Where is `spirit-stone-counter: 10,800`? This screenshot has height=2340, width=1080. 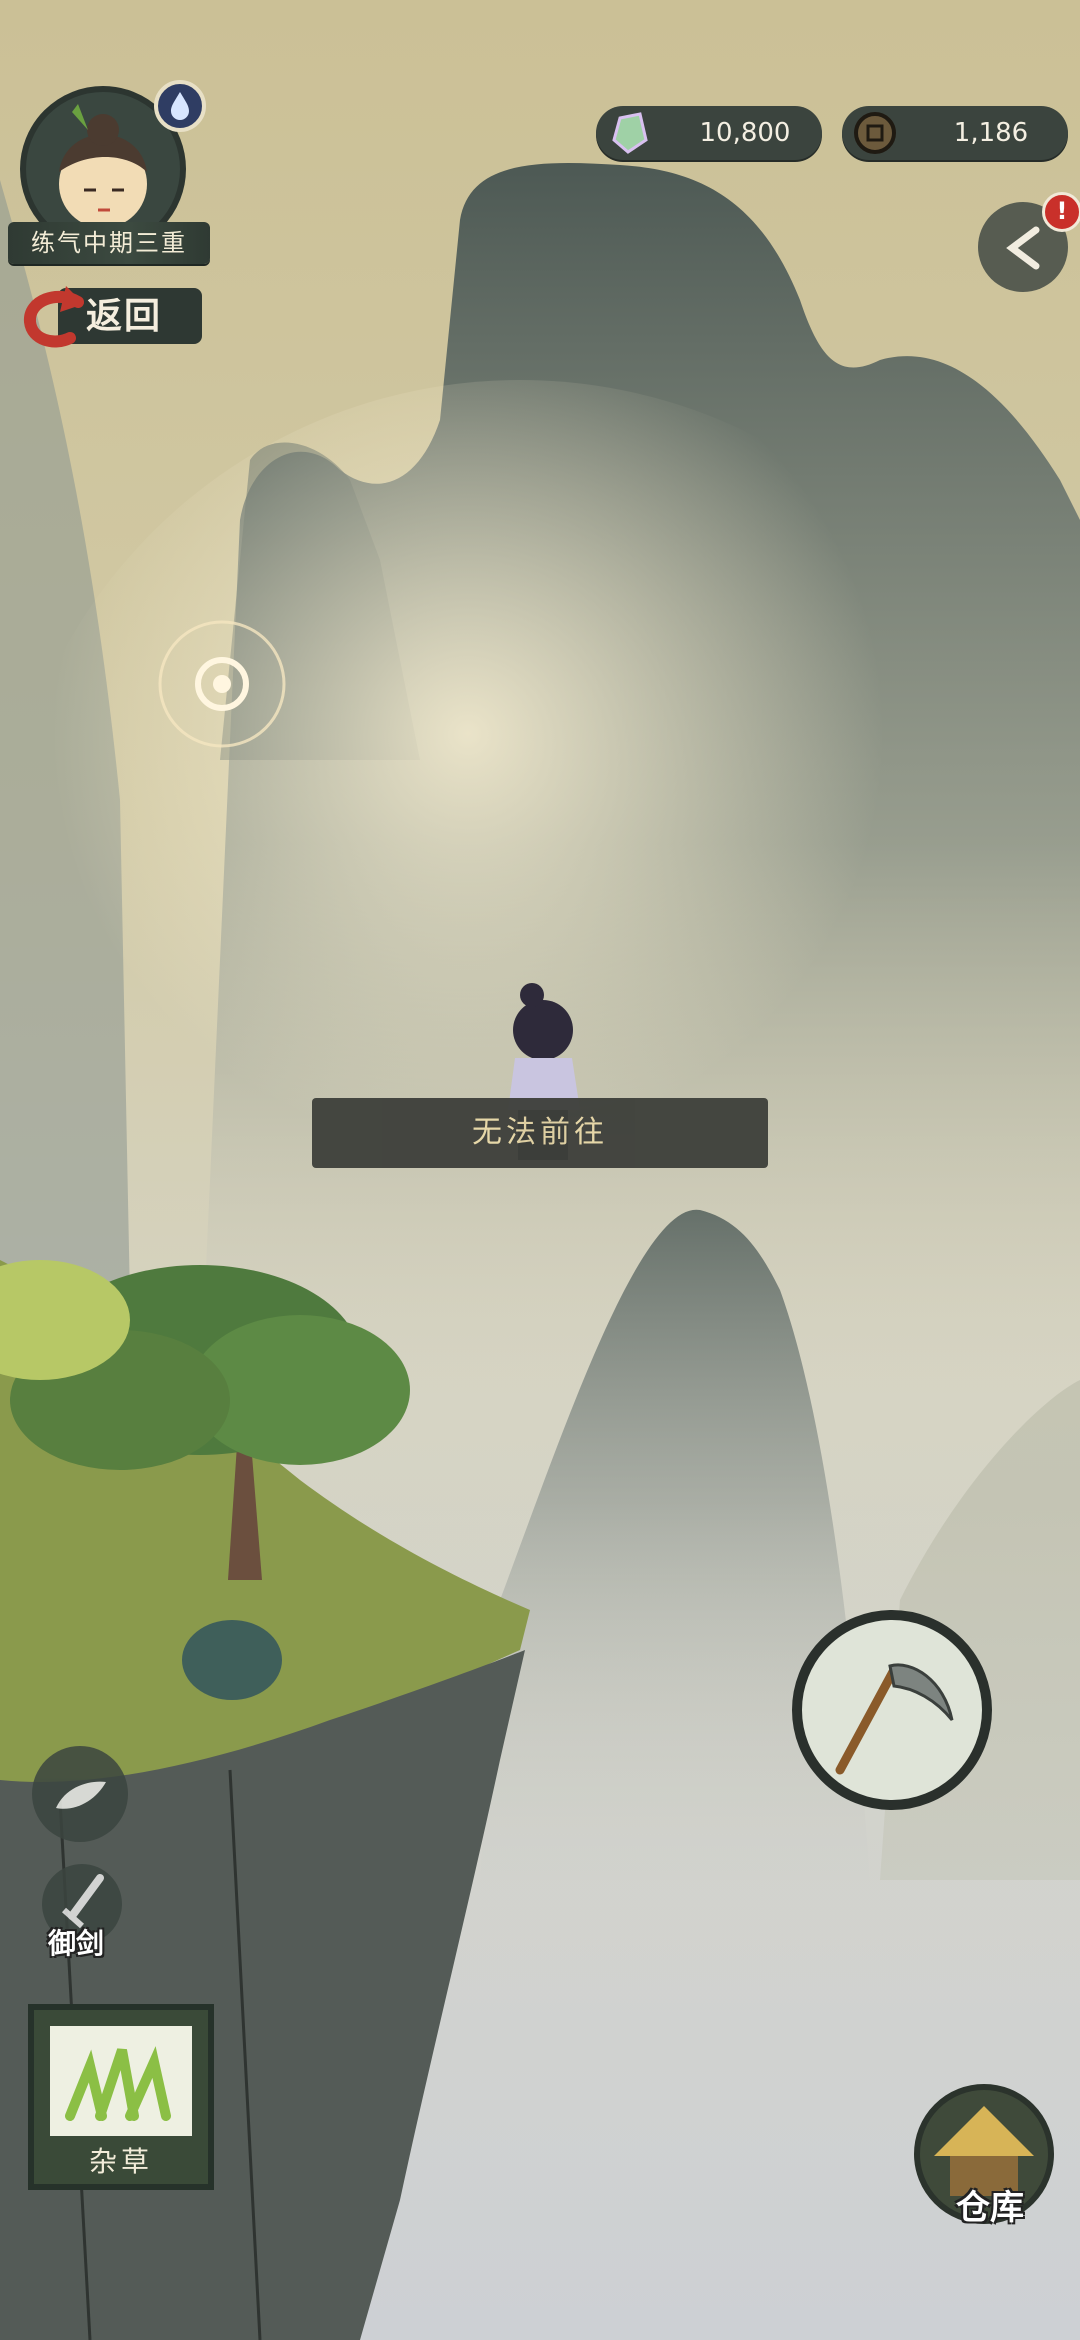
spirit-stone-counter: 10,800 is located at coordinates (709, 133).